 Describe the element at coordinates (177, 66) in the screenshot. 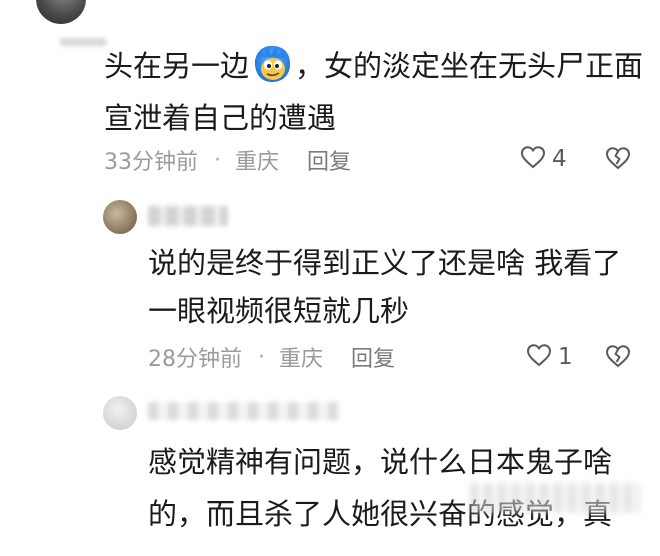

I see `comment-text-part-1: 头在另一边` at that location.